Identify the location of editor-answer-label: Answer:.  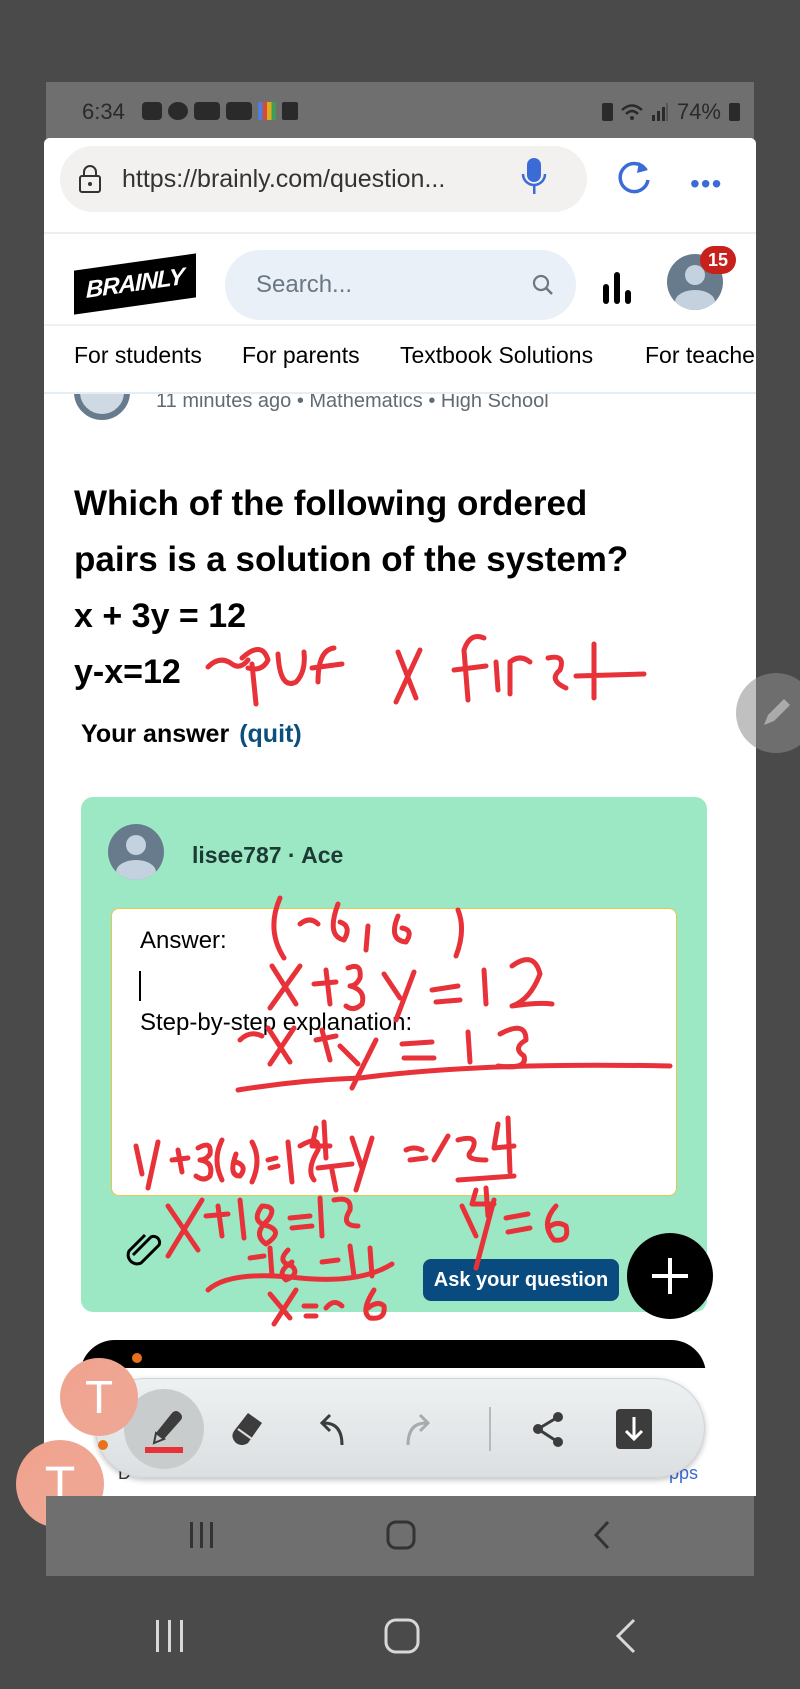
(183, 940).